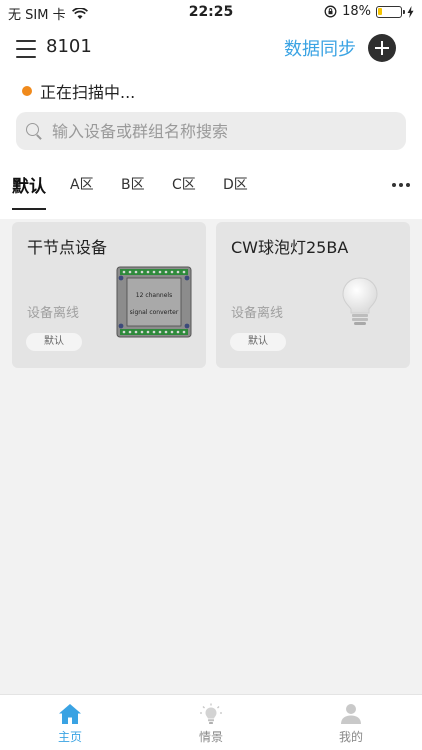  I want to click on charging-bolt-icon, so click(410, 11).